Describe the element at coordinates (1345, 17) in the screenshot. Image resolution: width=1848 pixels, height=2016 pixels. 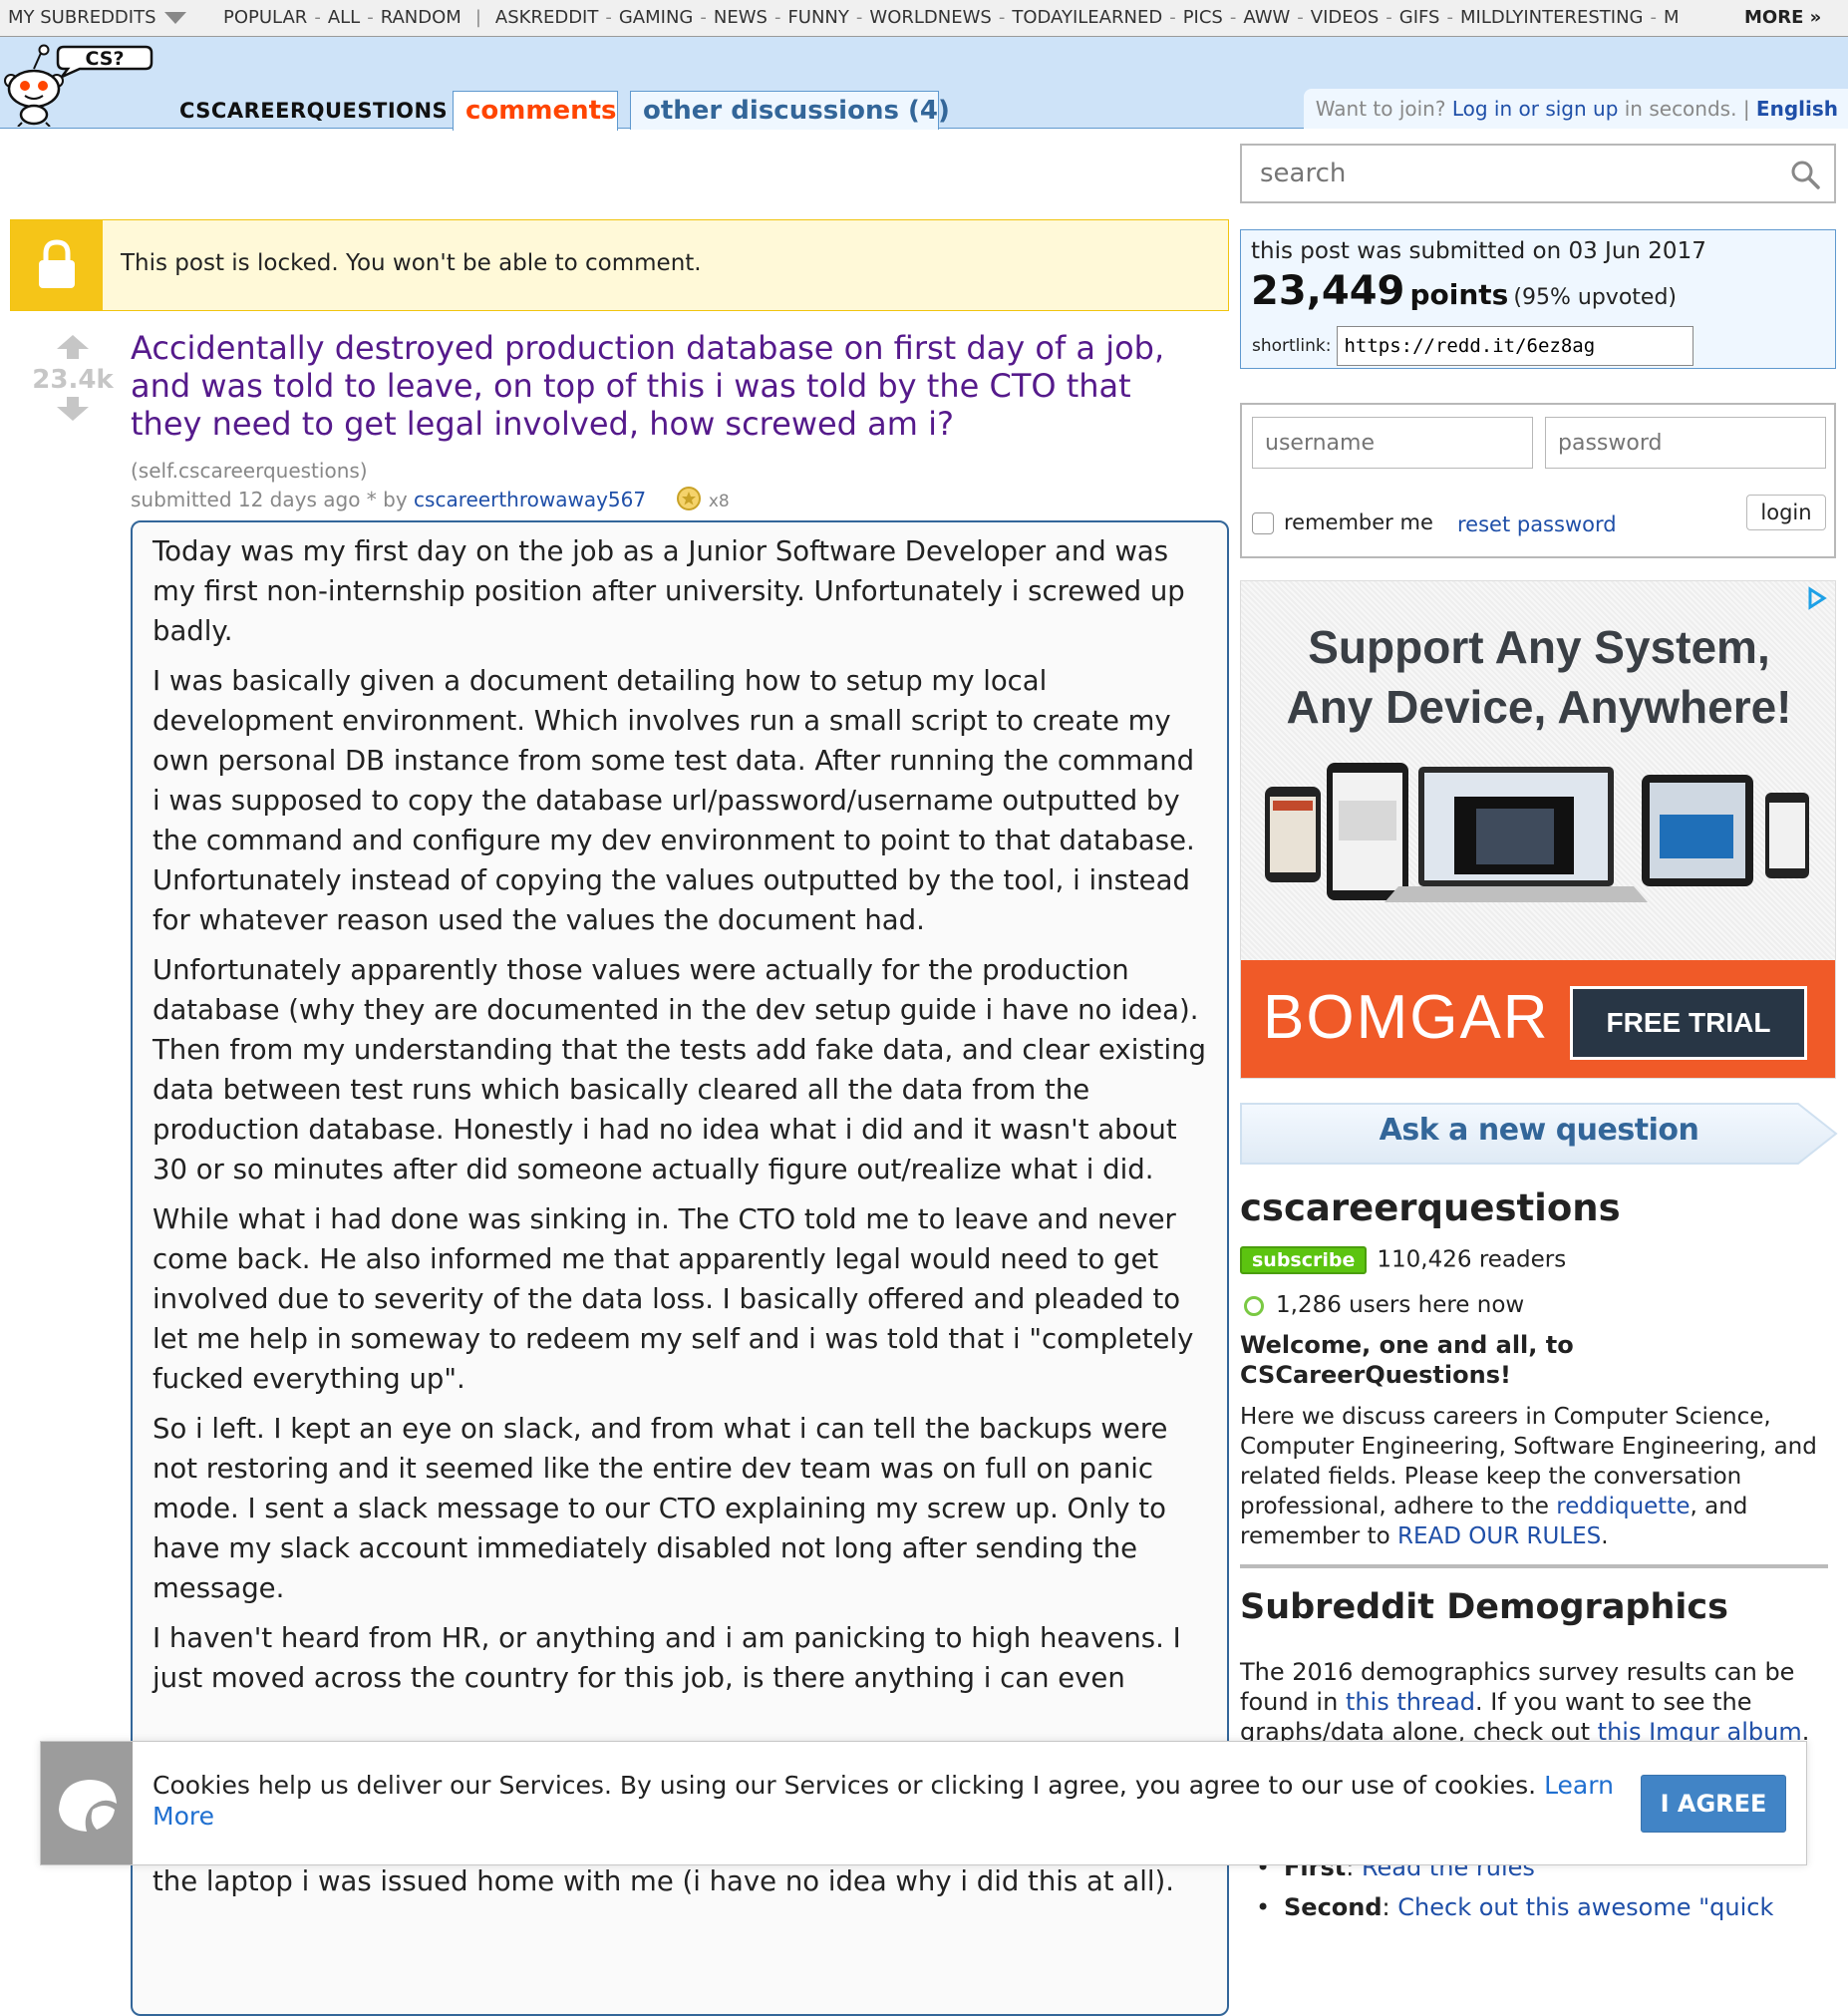
I see `sr-link-videos: VIDEOS` at that location.